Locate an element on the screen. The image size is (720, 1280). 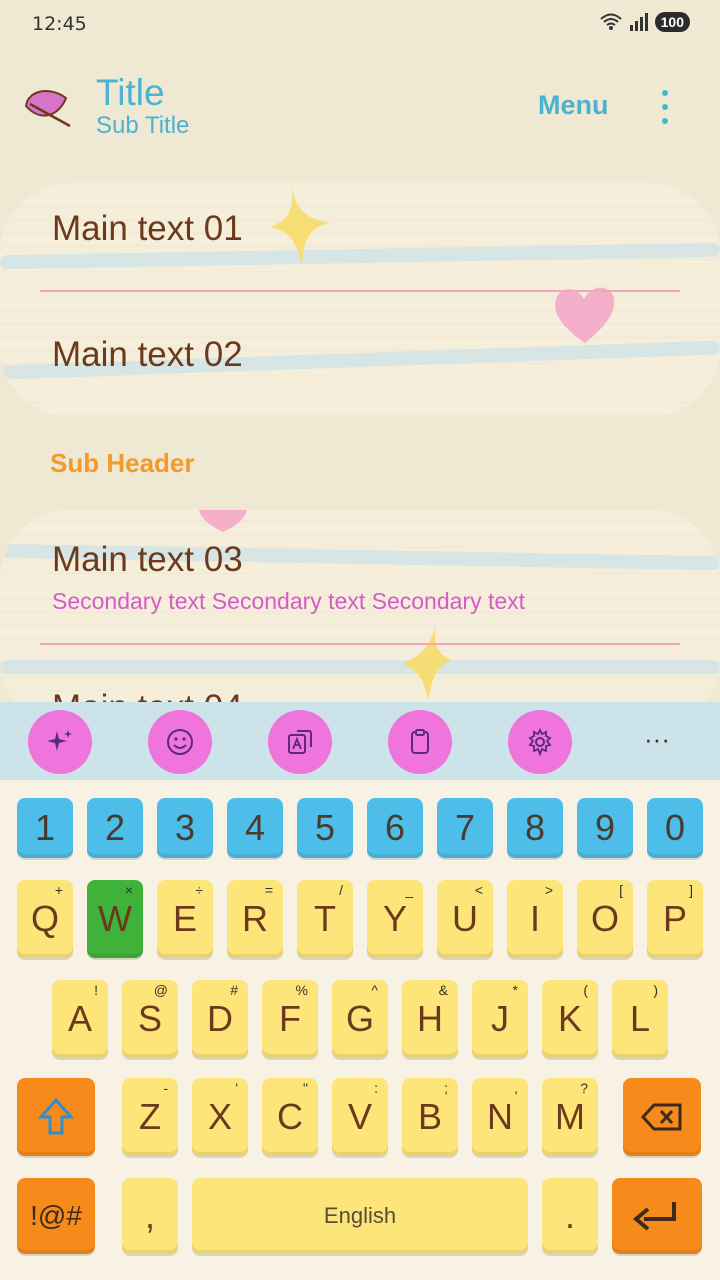
key-alt-symbol: ; is located at coordinates (446, 1088).